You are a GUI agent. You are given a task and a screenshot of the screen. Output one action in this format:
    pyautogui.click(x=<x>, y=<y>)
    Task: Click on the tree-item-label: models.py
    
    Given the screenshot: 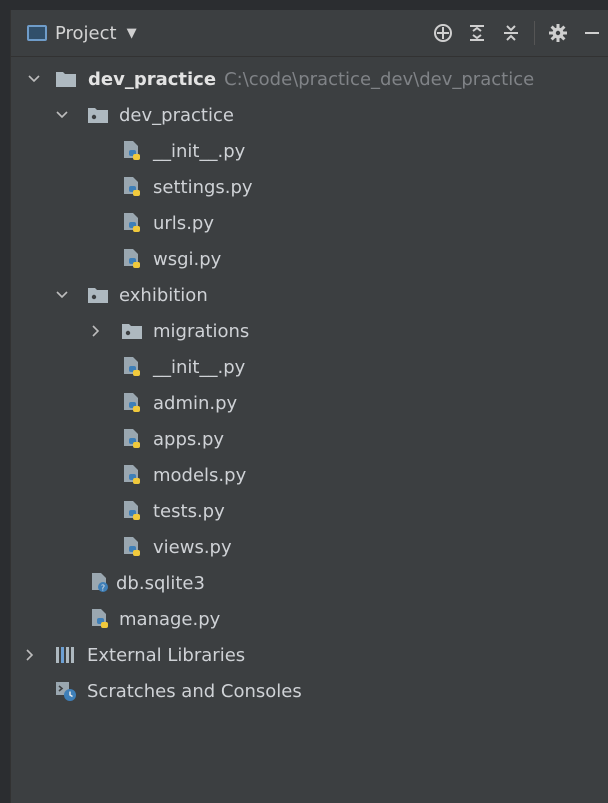 What is the action you would take?
    pyautogui.click(x=200, y=475)
    